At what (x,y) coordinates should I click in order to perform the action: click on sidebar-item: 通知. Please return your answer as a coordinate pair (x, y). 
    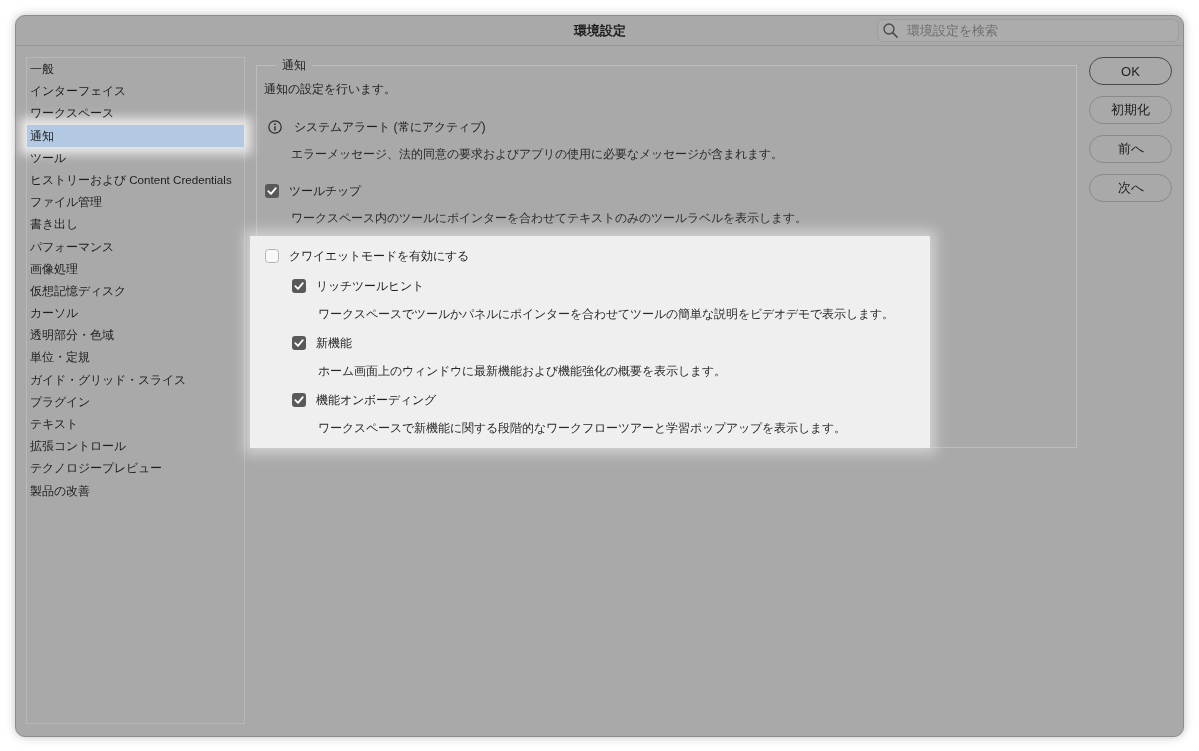
    Looking at the image, I should click on (135, 135).